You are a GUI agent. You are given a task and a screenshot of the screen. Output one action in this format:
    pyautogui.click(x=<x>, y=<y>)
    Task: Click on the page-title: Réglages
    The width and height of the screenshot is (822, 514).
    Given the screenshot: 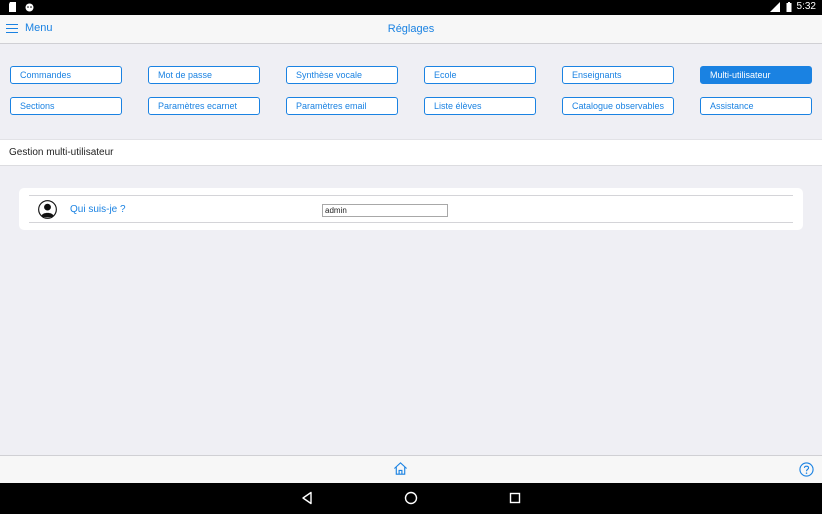 What is the action you would take?
    pyautogui.click(x=411, y=29)
    